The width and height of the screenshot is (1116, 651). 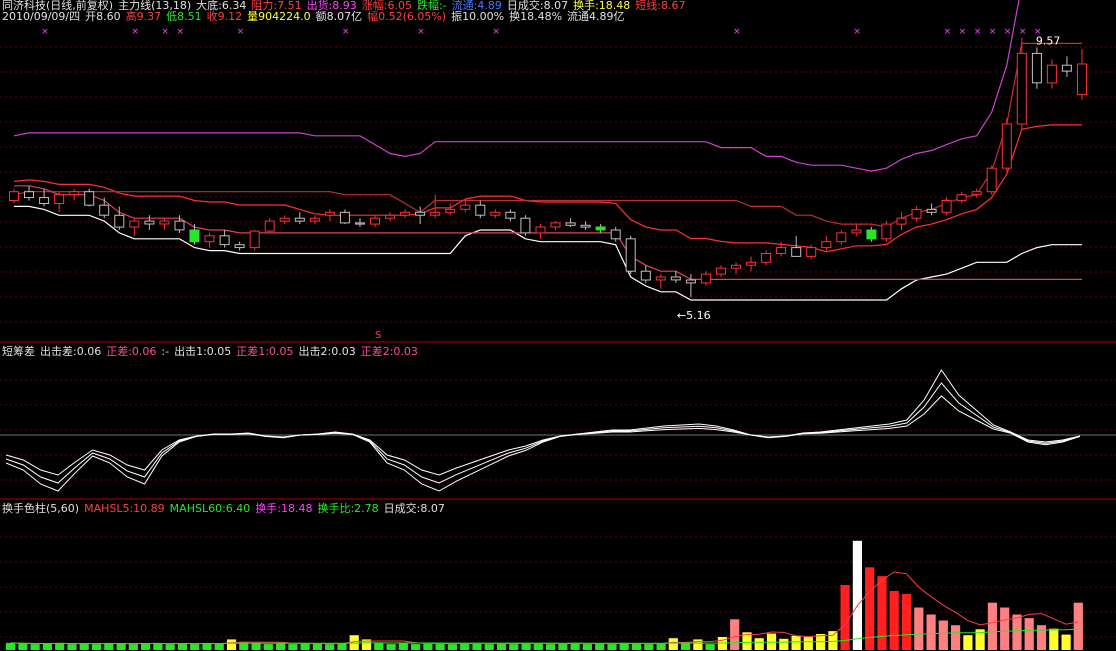 What do you see at coordinates (548, 232) in the screenshot?
I see `bottom-line` at bounding box center [548, 232].